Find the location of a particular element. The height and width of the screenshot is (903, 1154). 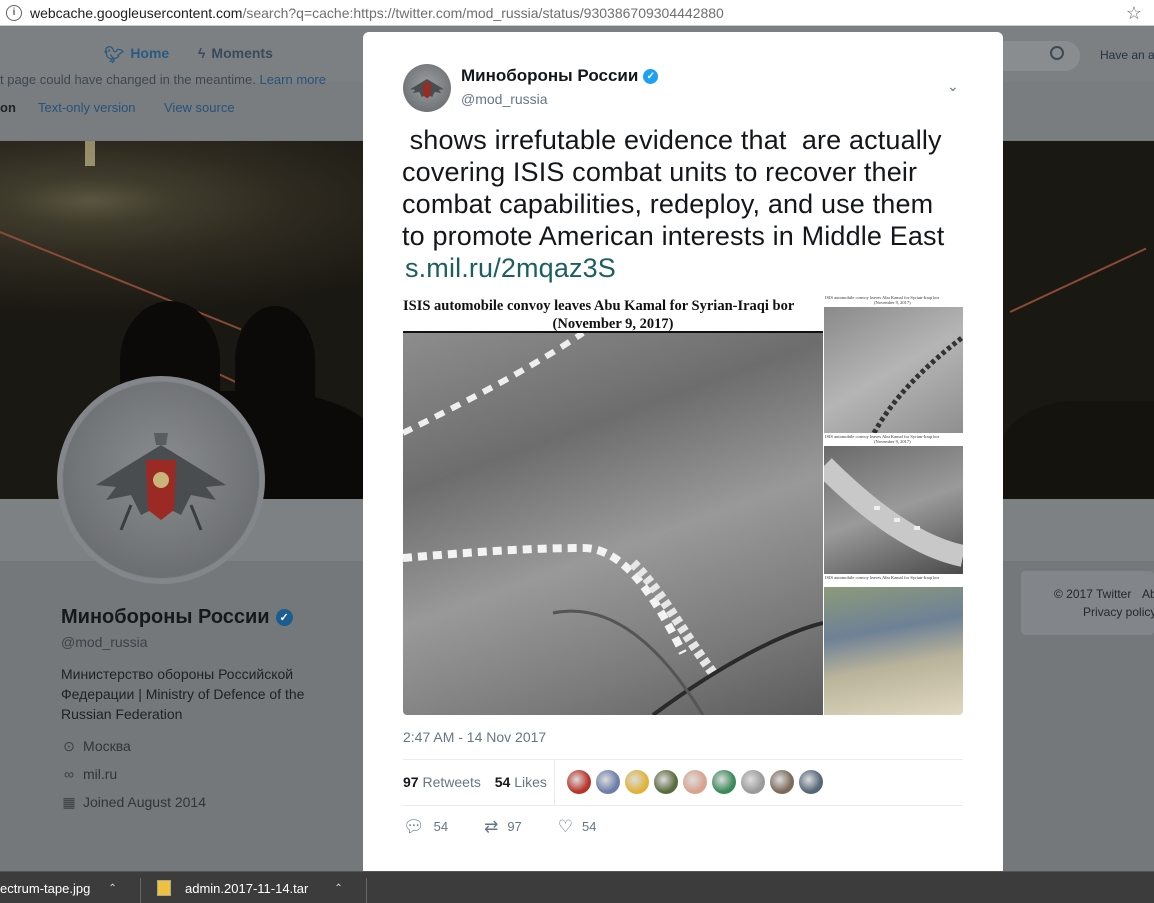

retweets-label: Retweets is located at coordinates (451, 782).